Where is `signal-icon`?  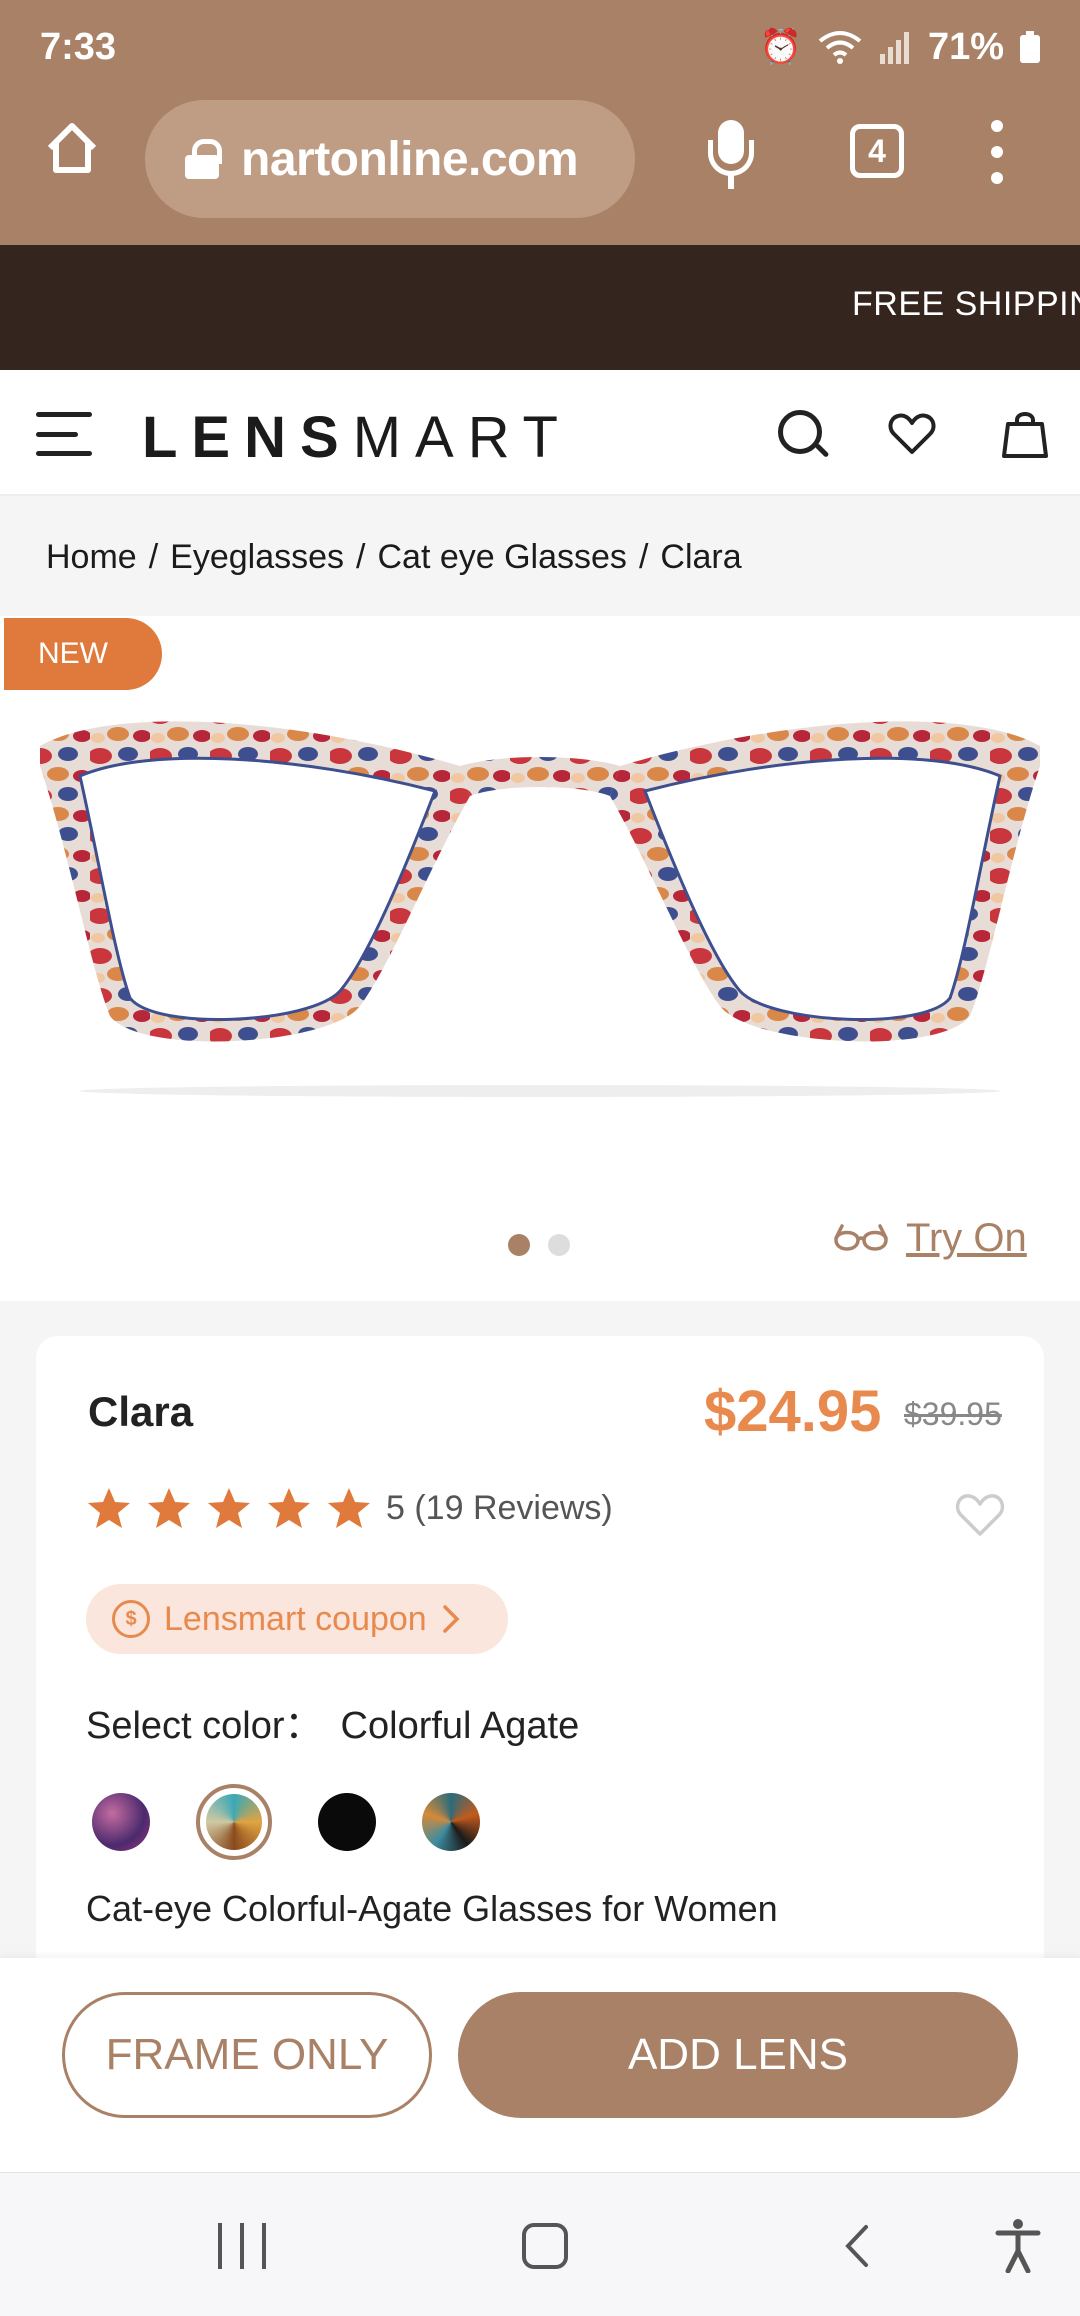 signal-icon is located at coordinates (894, 48).